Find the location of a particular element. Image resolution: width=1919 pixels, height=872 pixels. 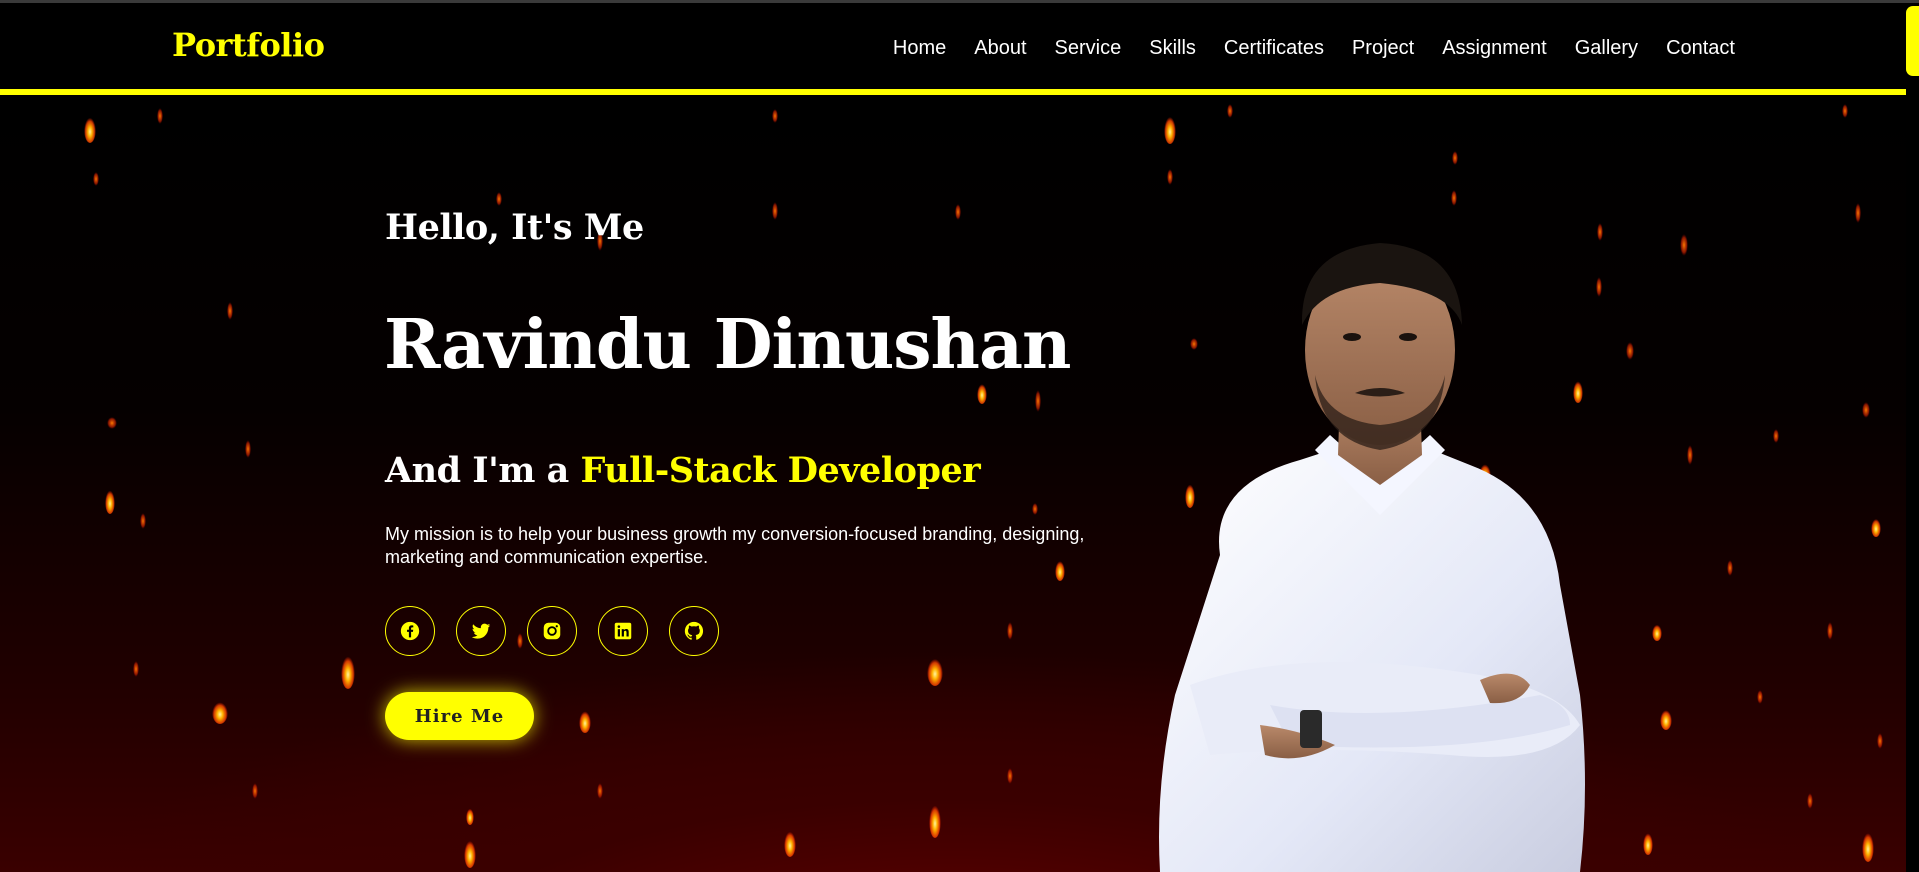

instagram-link is located at coordinates (552, 631).